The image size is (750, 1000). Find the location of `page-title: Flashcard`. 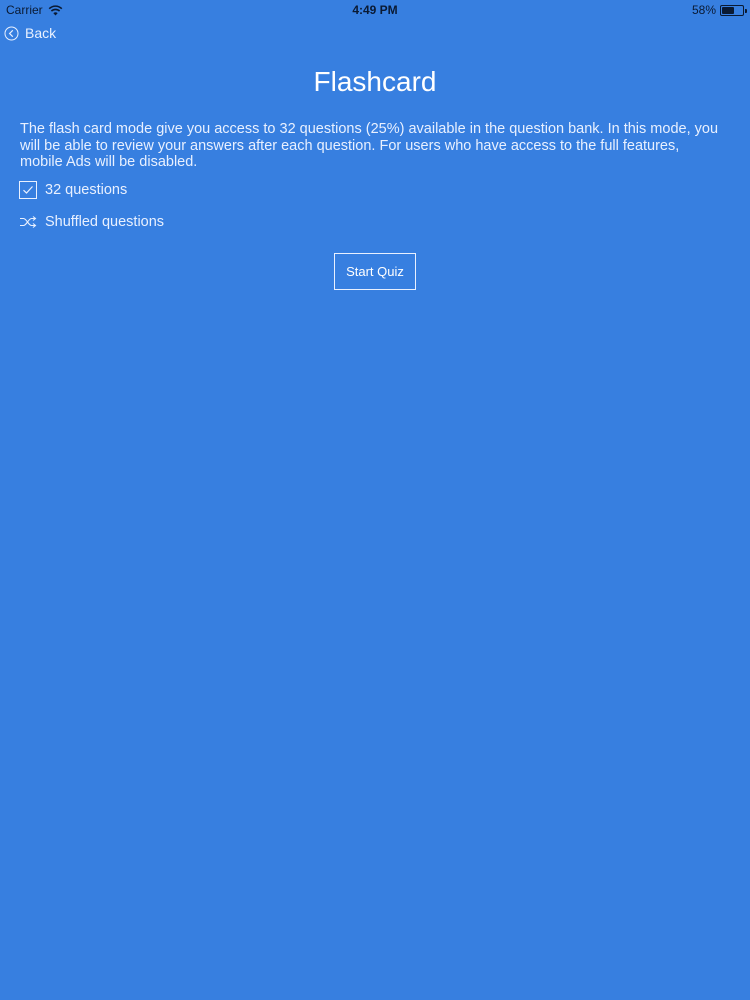

page-title: Flashcard is located at coordinates (375, 81).